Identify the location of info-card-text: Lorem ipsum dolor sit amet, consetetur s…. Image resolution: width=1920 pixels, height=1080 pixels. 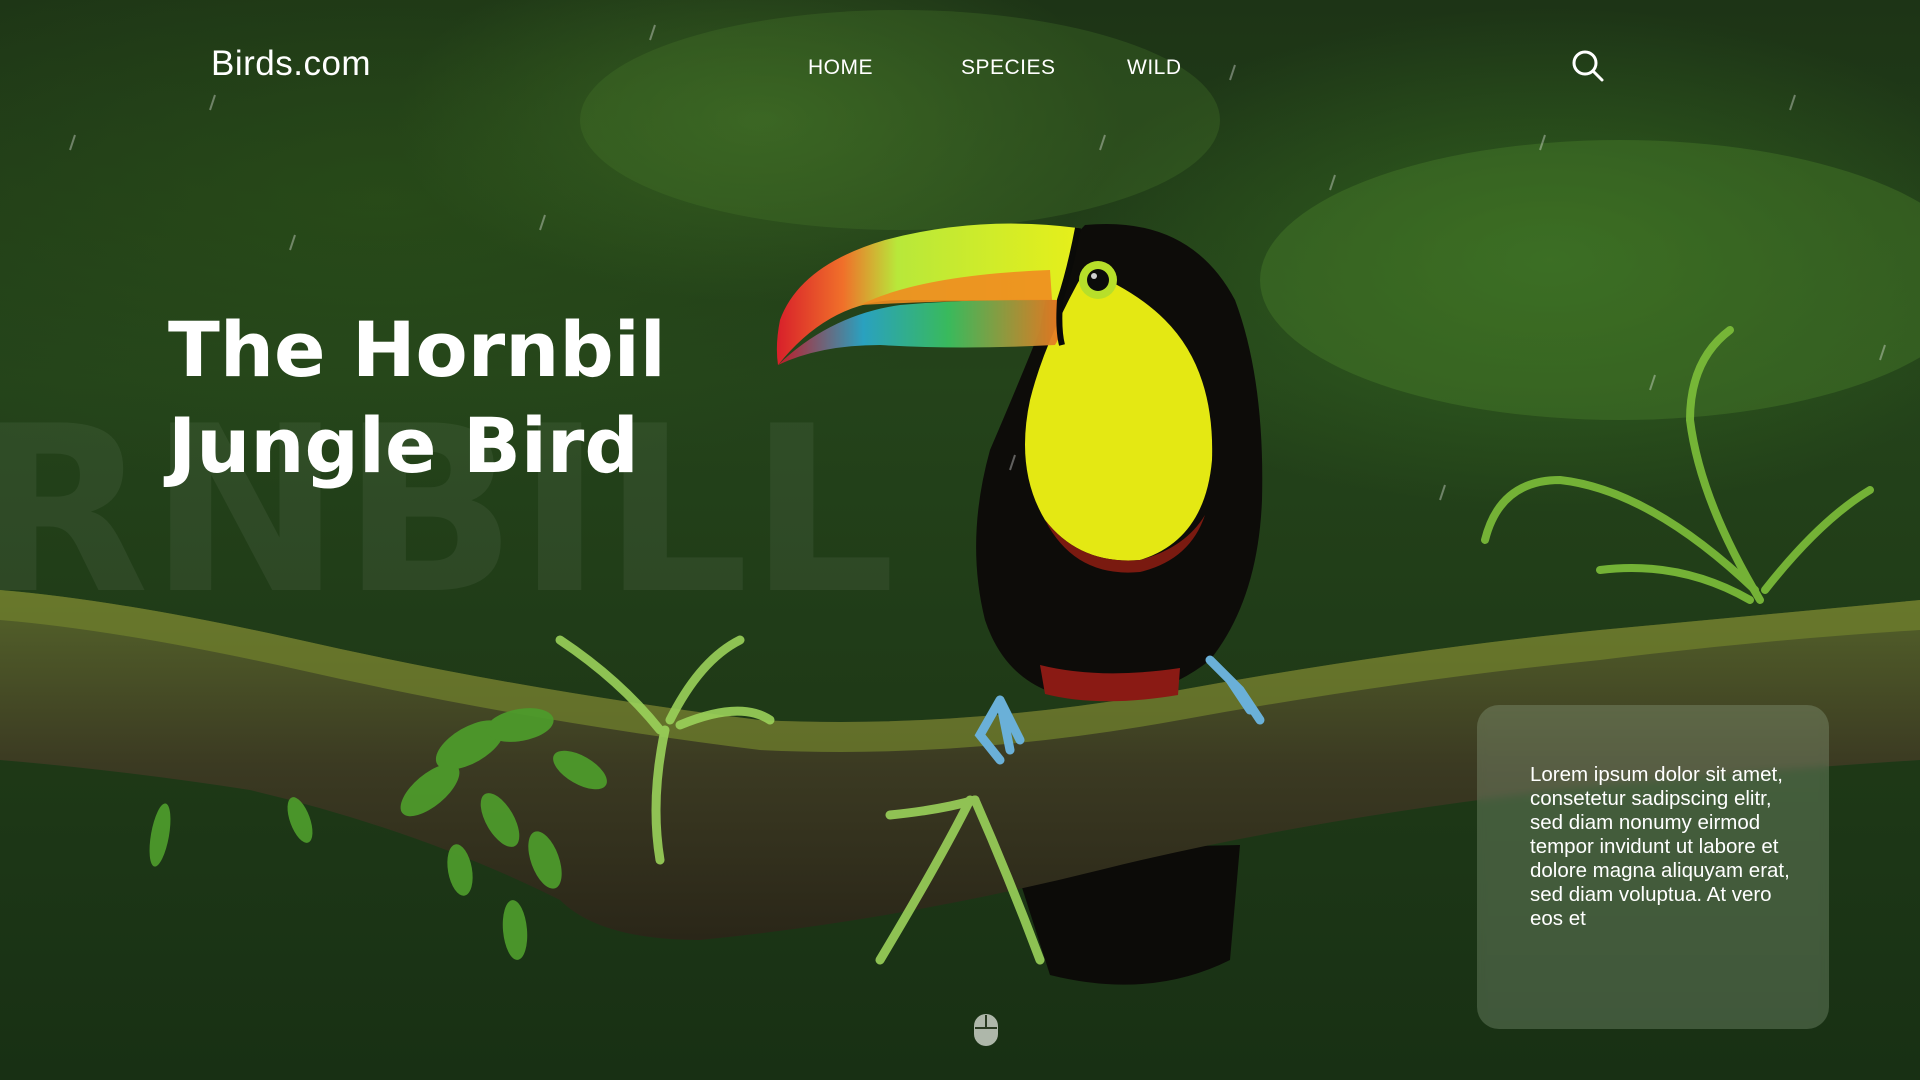
(1660, 846).